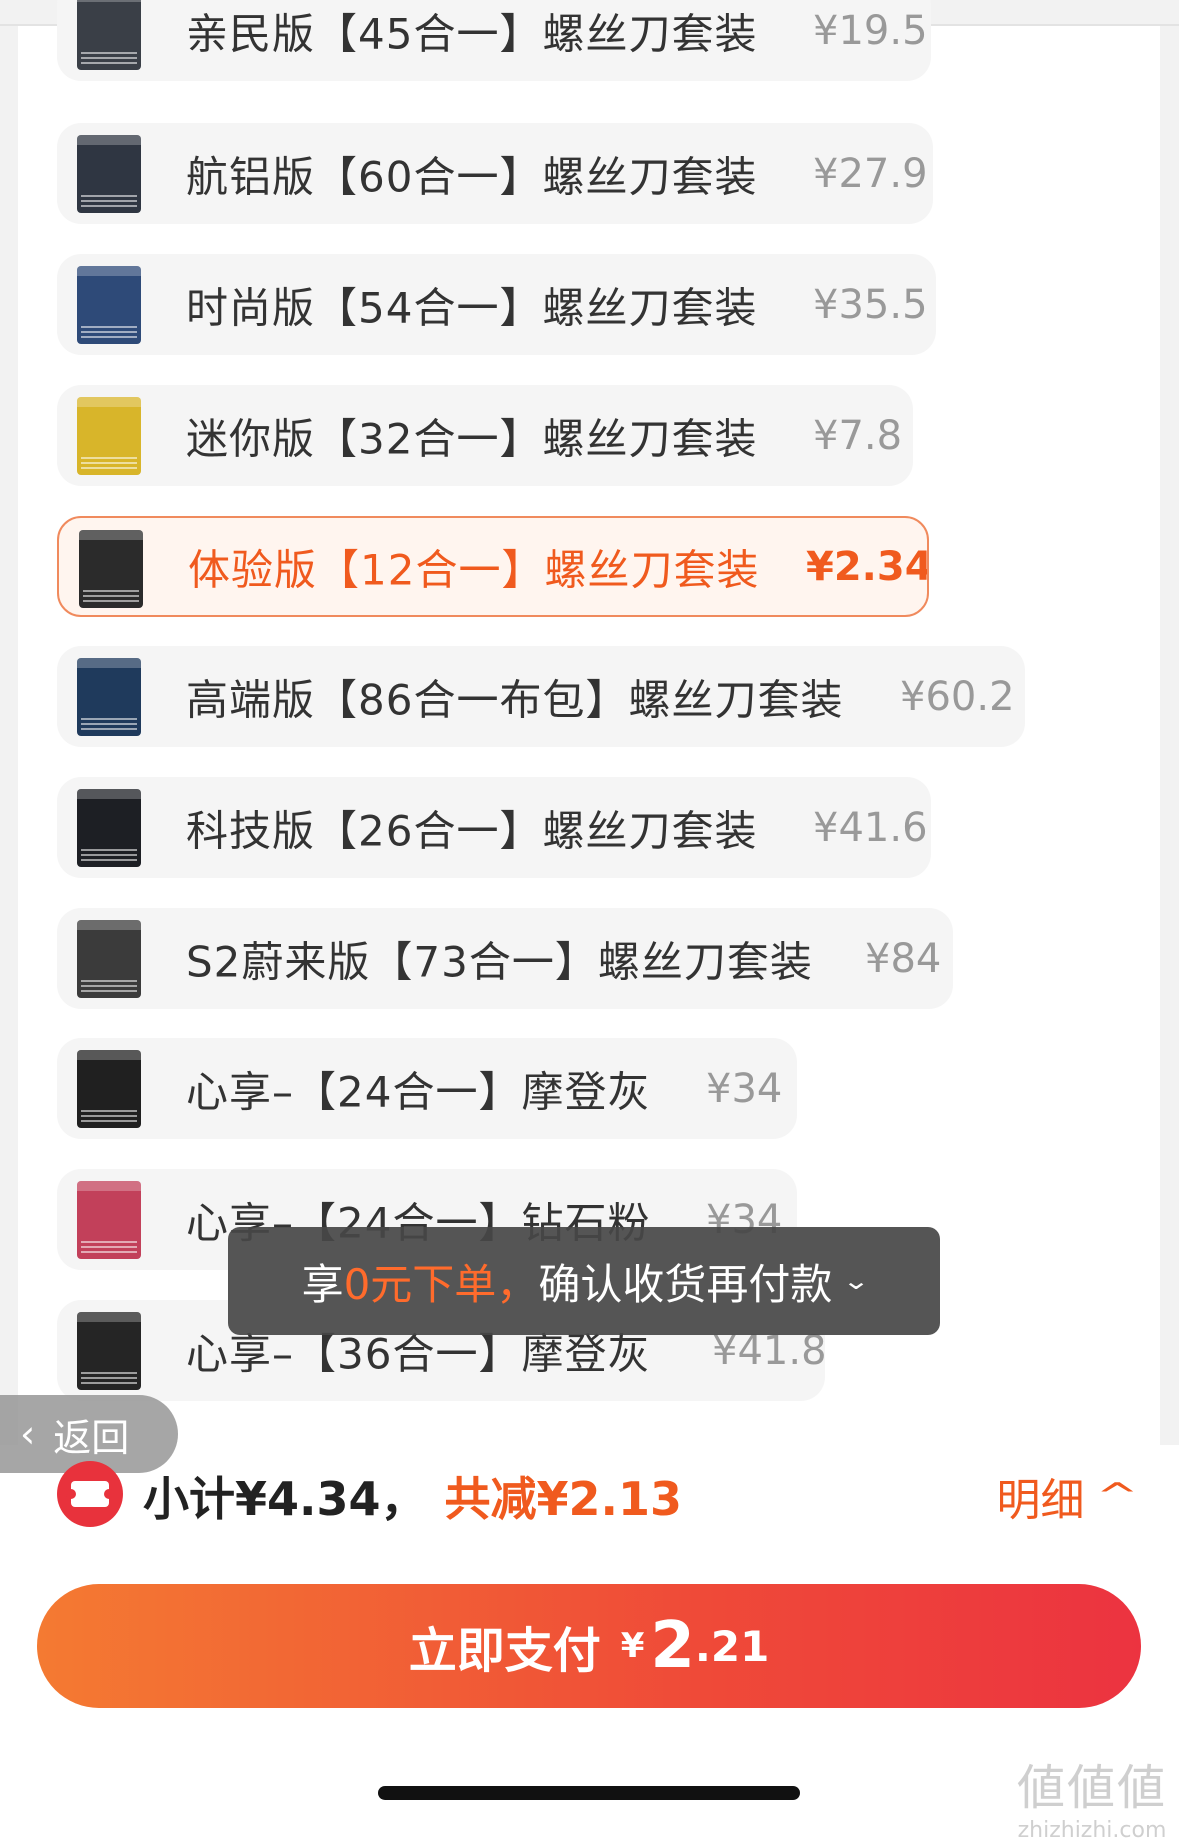  What do you see at coordinates (499, 961) in the screenshot?
I see `option-label: S2蔚来版【73合一】螺丝刀套装` at bounding box center [499, 961].